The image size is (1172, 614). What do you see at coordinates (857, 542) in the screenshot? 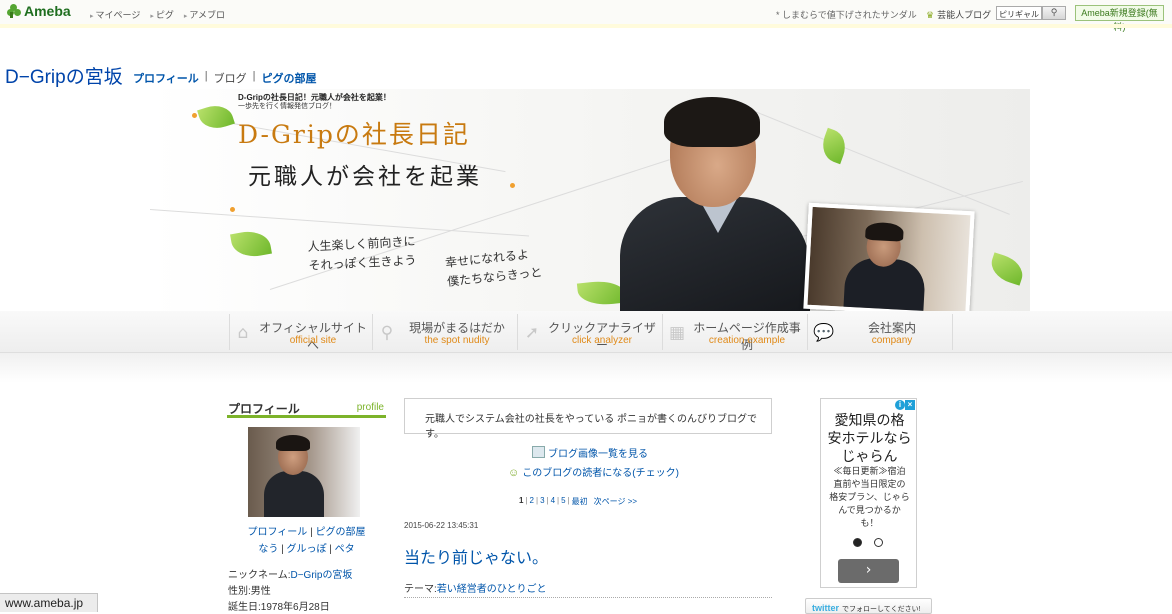
I see `carousel-dot-active` at bounding box center [857, 542].